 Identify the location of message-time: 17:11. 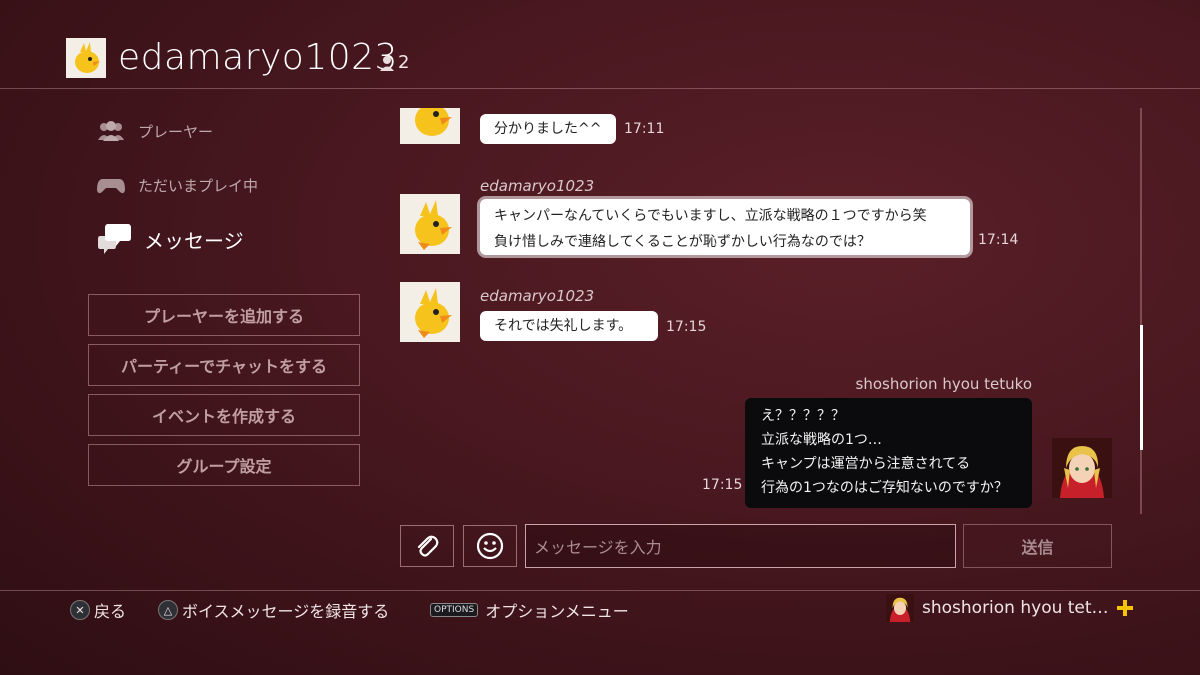
(644, 129).